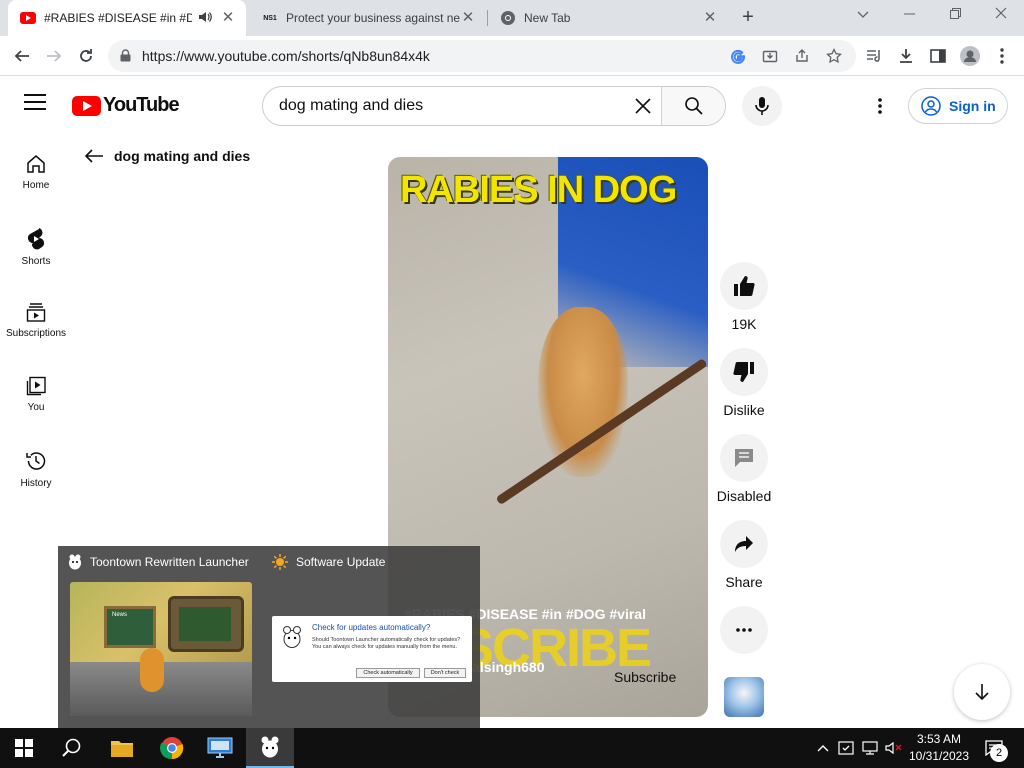 This screenshot has height=768, width=1024. What do you see at coordinates (846, 748) in the screenshot?
I see `tray-security` at bounding box center [846, 748].